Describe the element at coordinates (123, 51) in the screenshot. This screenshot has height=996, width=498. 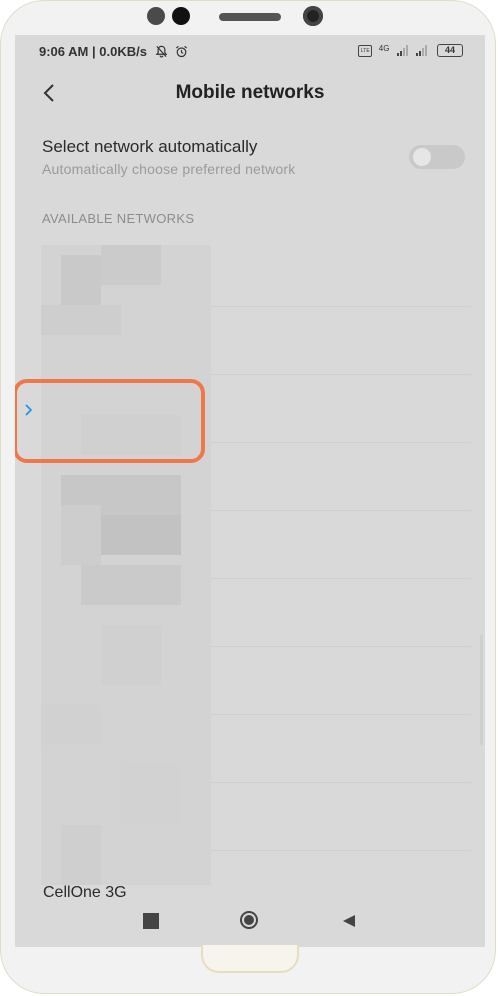
I see `status-speed: 0.0KB/s` at that location.